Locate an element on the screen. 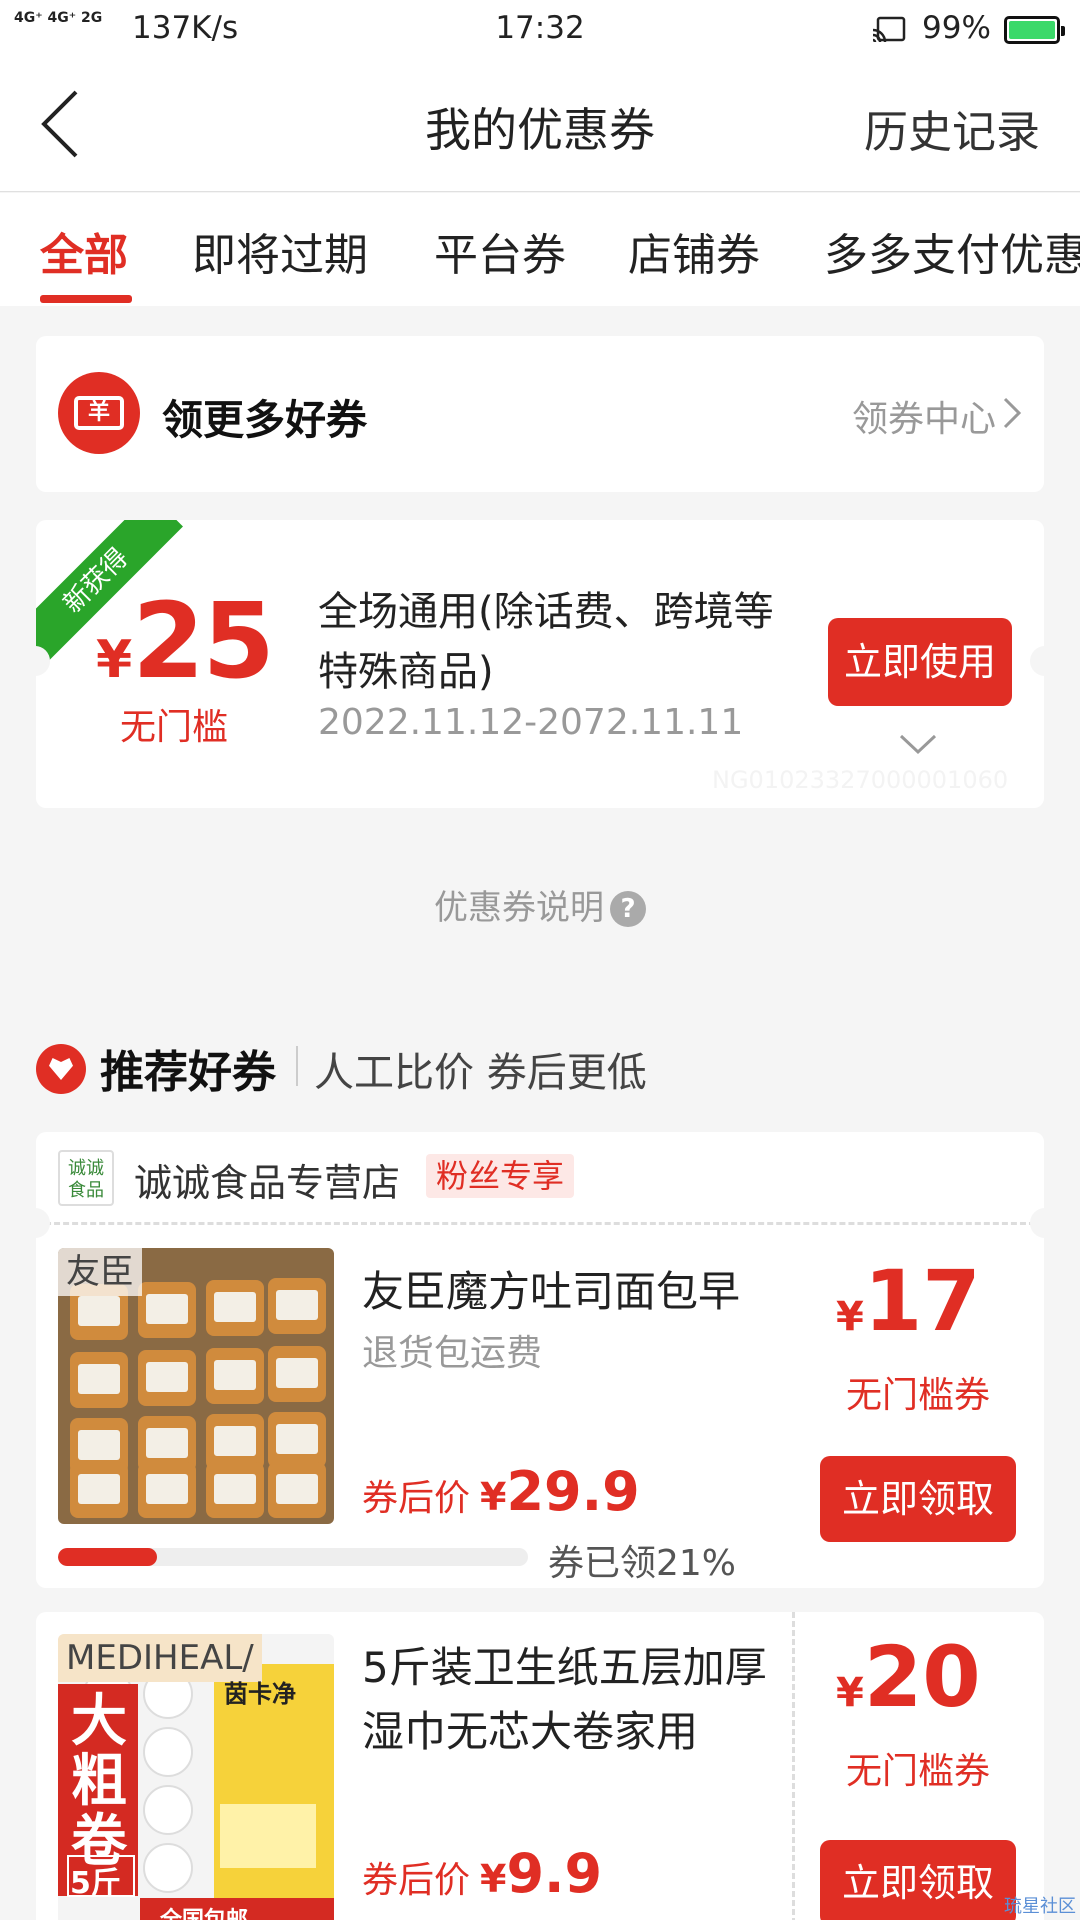 This screenshot has height=1920, width=1080. shop-name: 诚诚食品专营店 is located at coordinates (267, 1179).